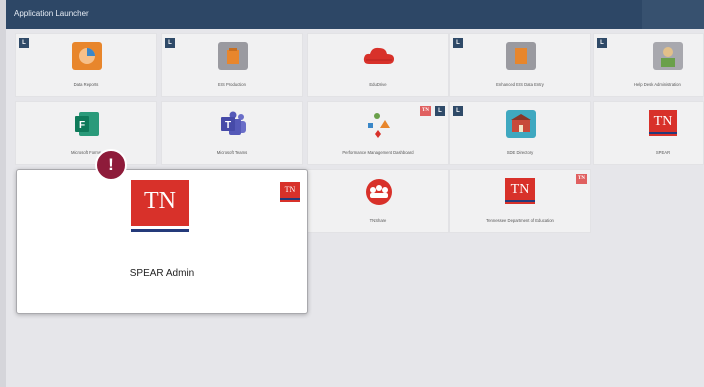 The width and height of the screenshot is (704, 387). Describe the element at coordinates (521, 124) in the screenshot. I see `directory-icon` at that location.